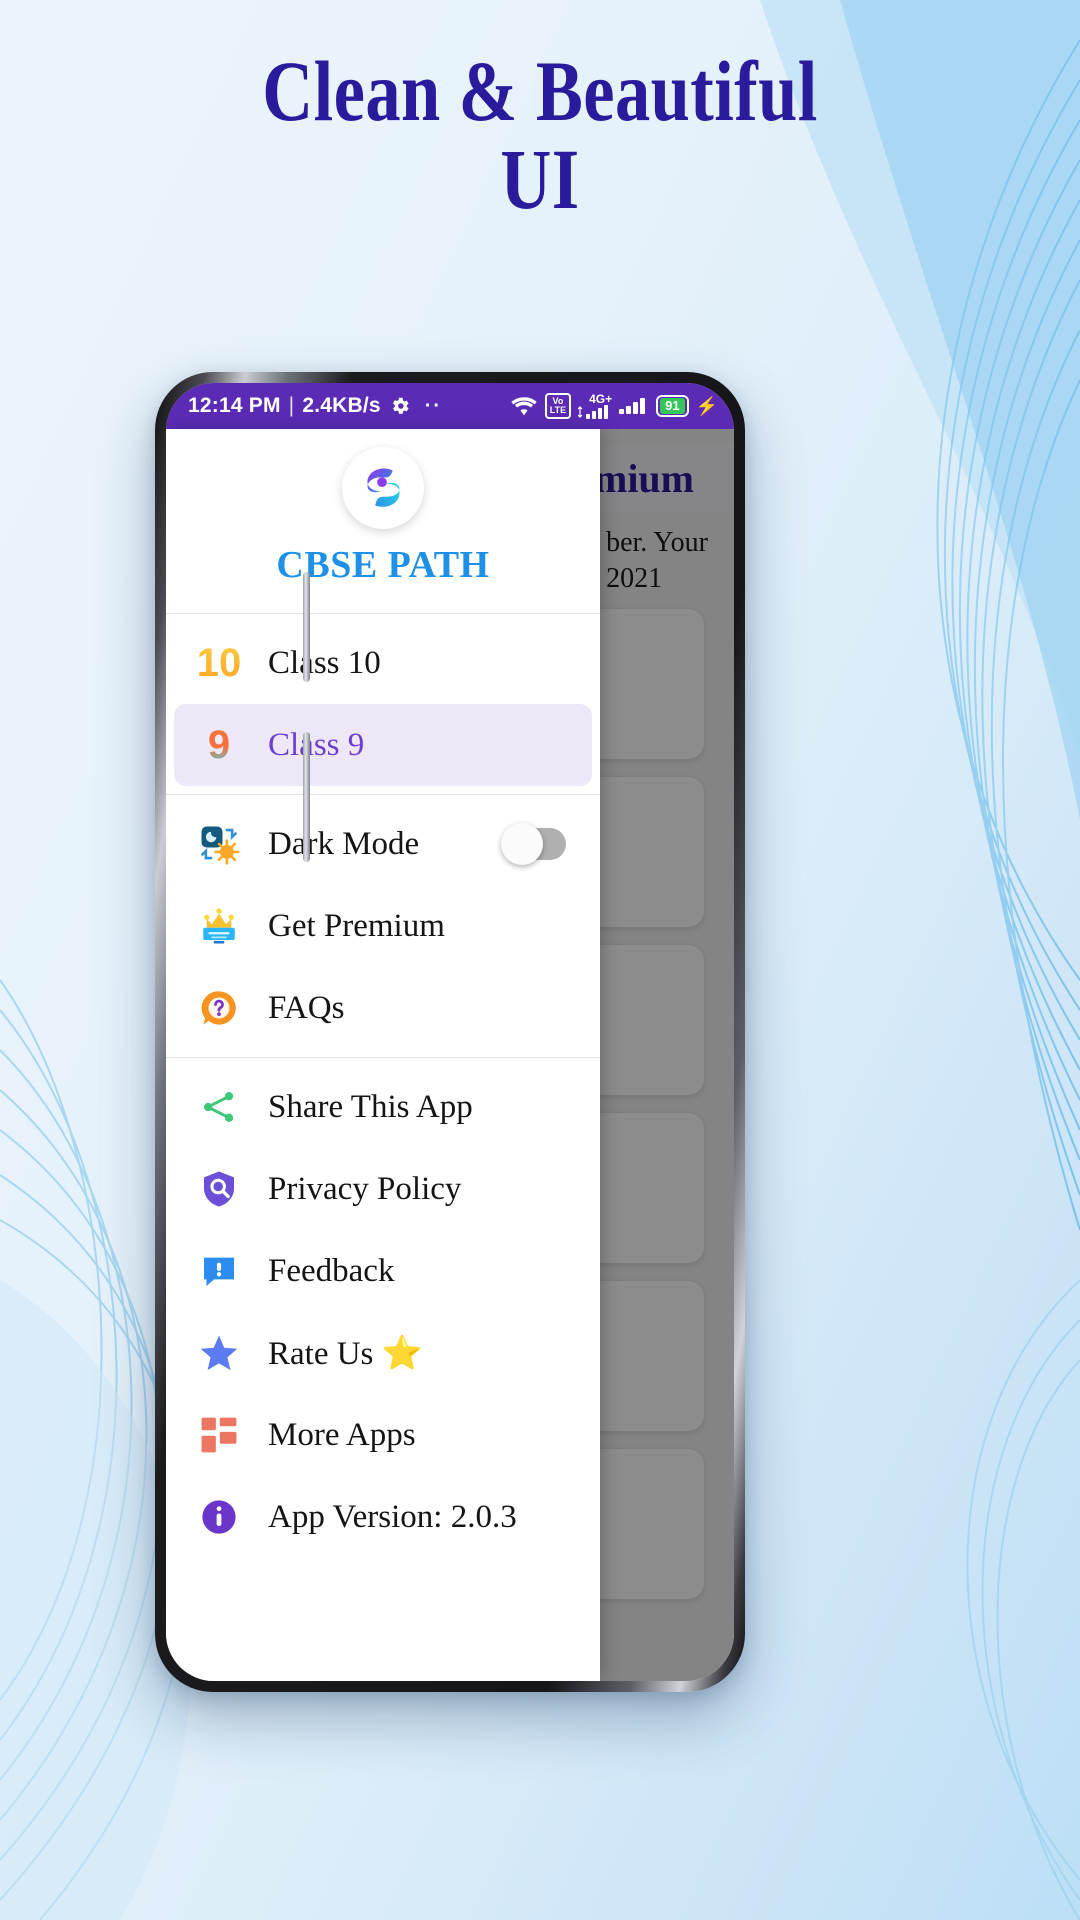 Image resolution: width=1080 pixels, height=1920 pixels. Describe the element at coordinates (219, 1107) in the screenshot. I see `share-icon` at that location.